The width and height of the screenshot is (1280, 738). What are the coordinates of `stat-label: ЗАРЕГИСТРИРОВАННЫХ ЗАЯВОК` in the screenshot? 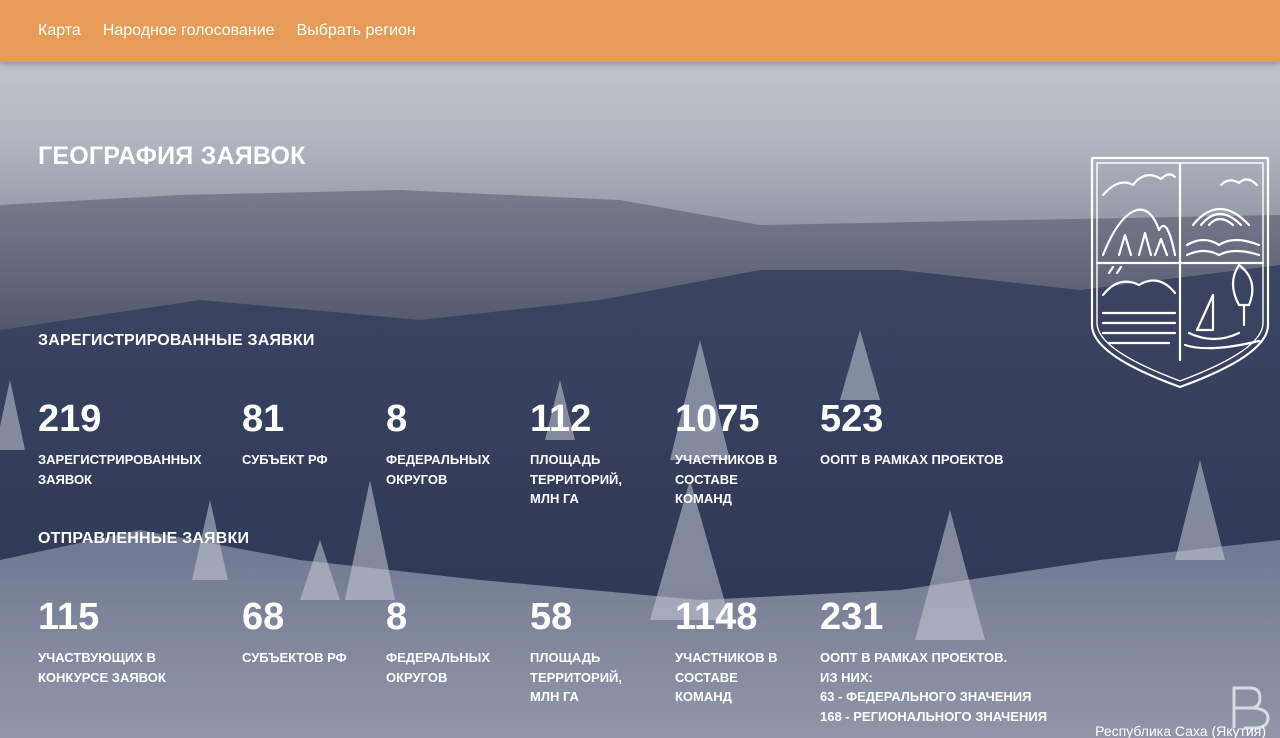 It's located at (120, 469).